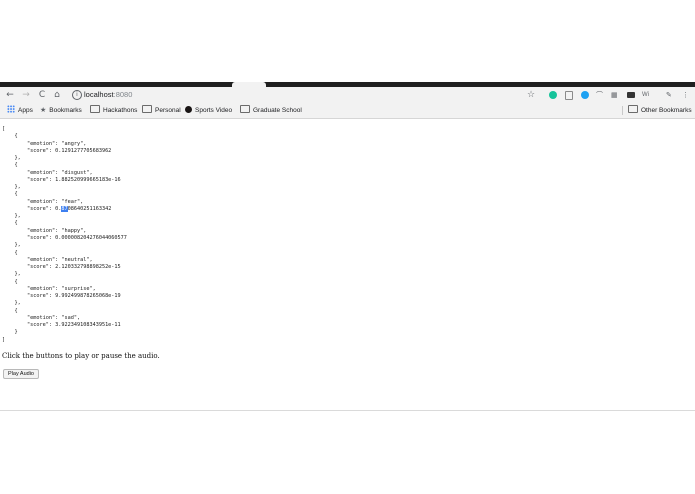  What do you see at coordinates (72, 230) in the screenshot?
I see `emotion-value: happy` at bounding box center [72, 230].